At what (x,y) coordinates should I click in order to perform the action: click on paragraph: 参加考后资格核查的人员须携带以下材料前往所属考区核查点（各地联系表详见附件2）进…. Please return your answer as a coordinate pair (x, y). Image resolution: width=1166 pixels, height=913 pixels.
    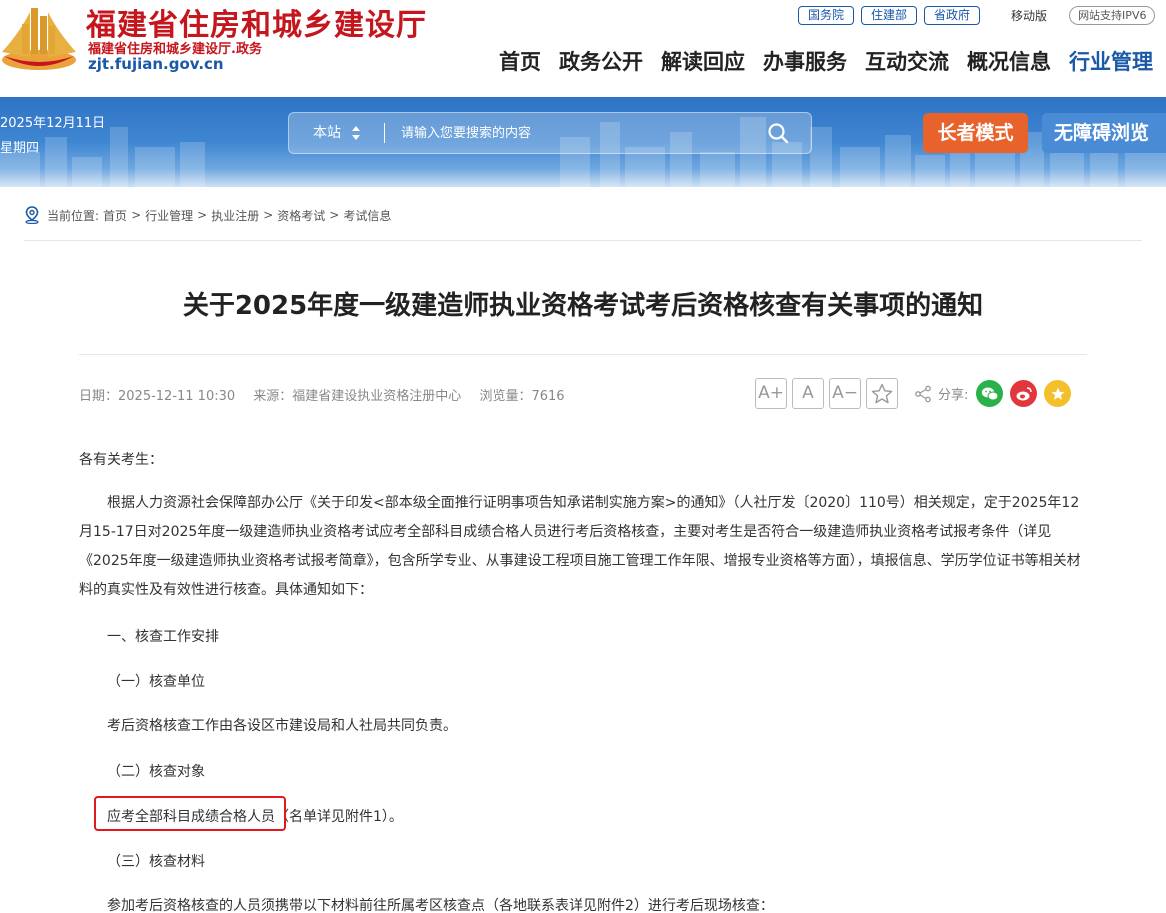
    Looking at the image, I should click on (440, 905).